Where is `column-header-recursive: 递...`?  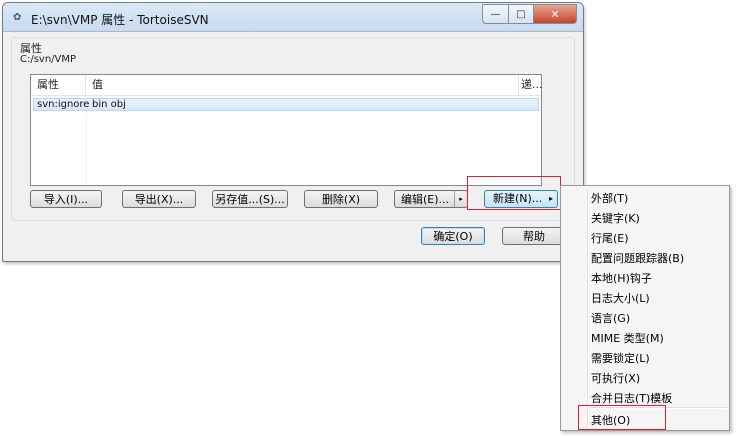
column-header-recursive: 递... is located at coordinates (531, 85).